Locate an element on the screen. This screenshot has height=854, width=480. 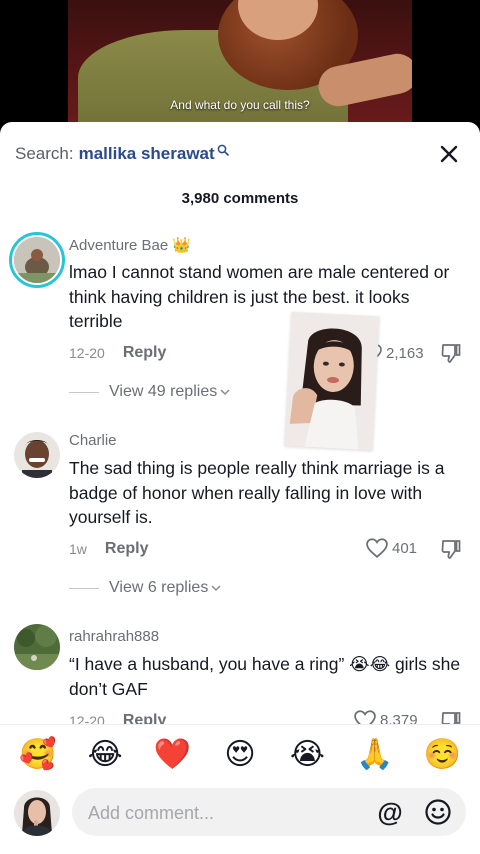
like-count: 401 is located at coordinates (405, 548).